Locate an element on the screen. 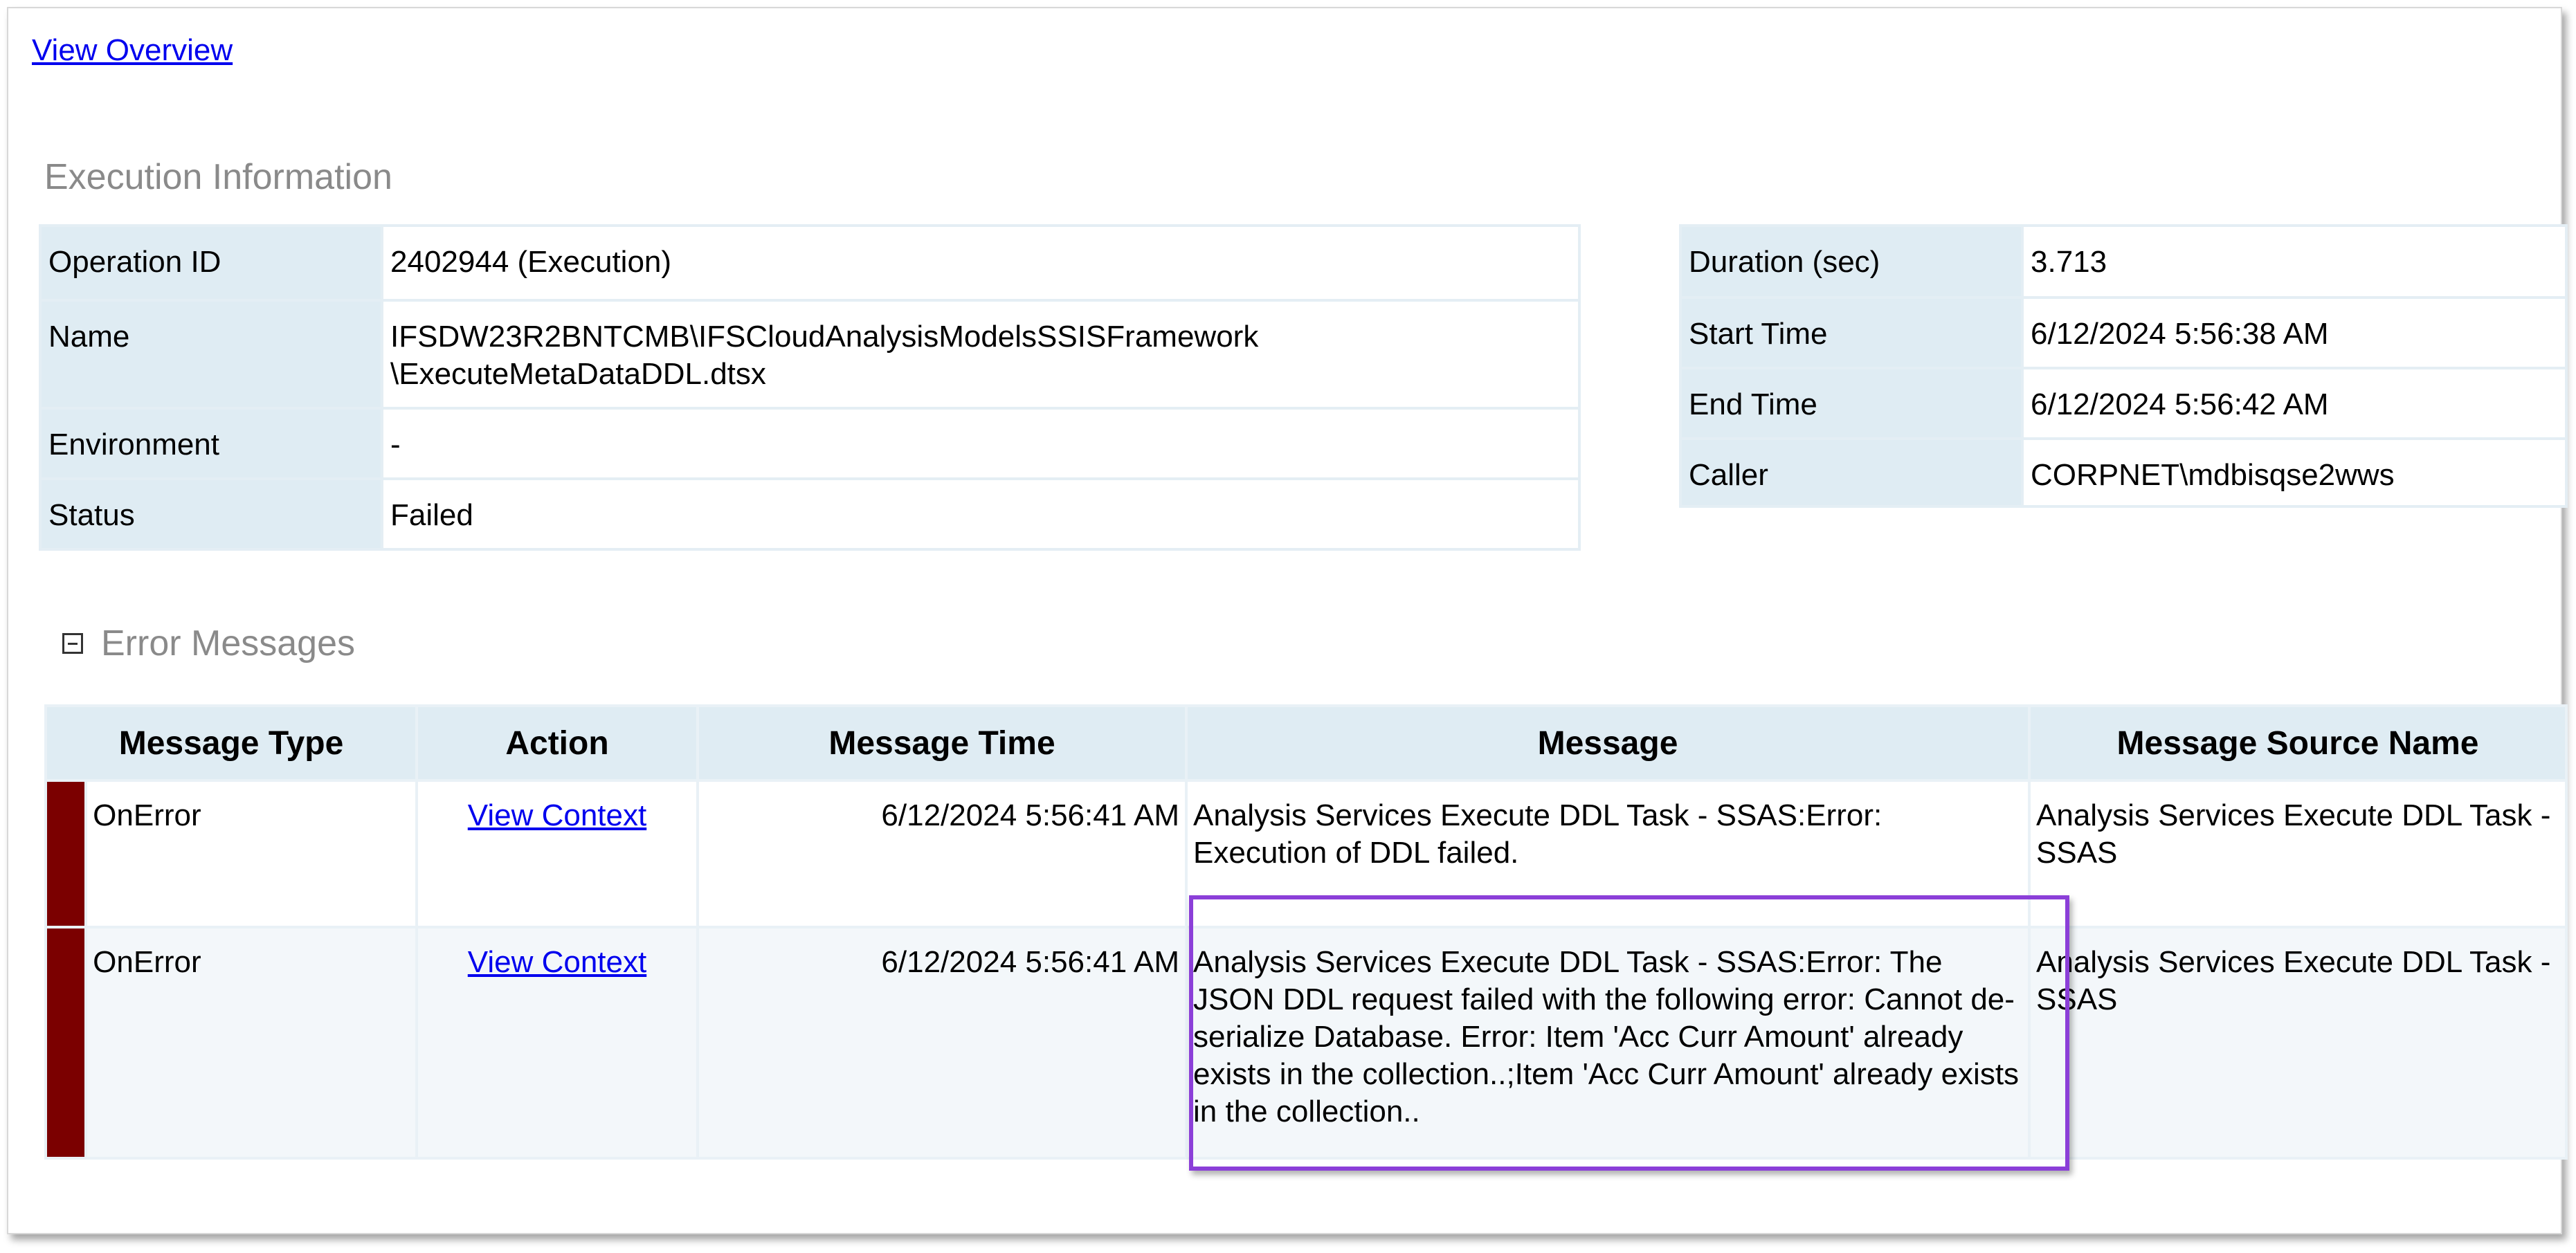 The width and height of the screenshot is (2576, 1253). value-caller: CORPNET\mdbisqse2wws is located at coordinates (2294, 472).